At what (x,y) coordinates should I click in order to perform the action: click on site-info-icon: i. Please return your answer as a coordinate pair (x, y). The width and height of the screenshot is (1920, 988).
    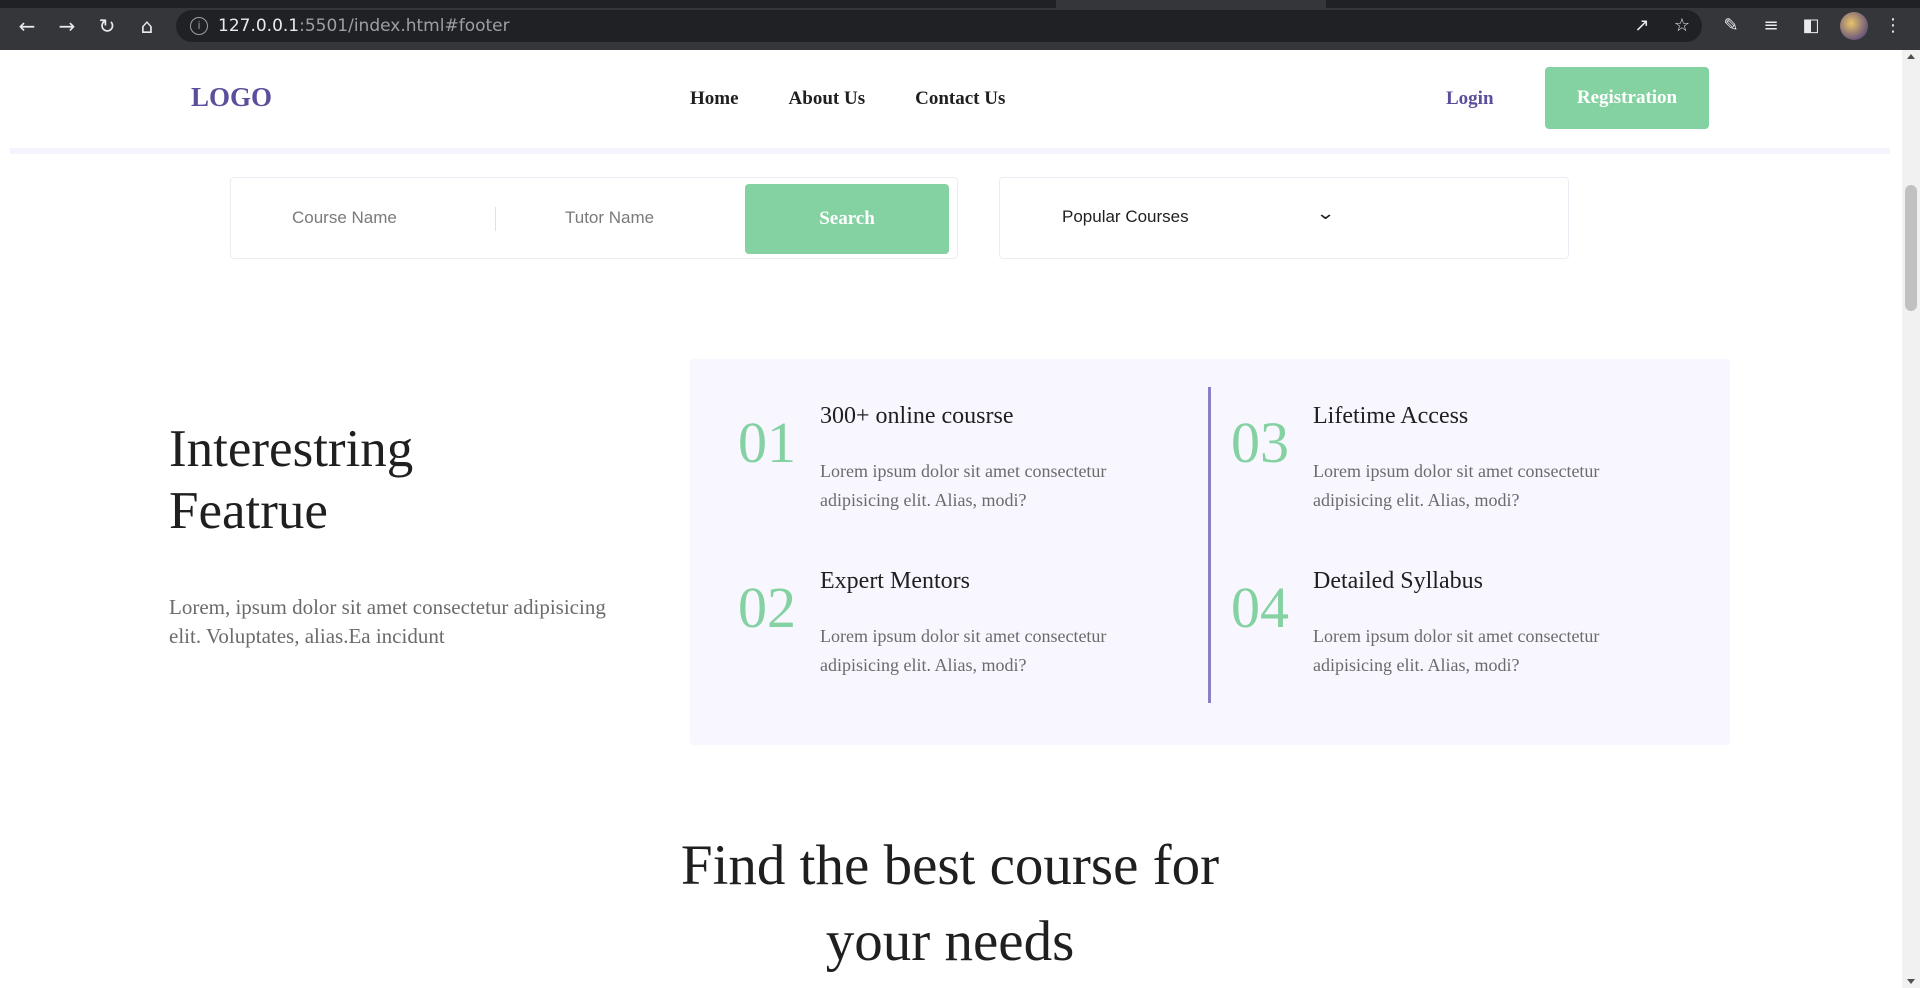
    Looking at the image, I should click on (199, 26).